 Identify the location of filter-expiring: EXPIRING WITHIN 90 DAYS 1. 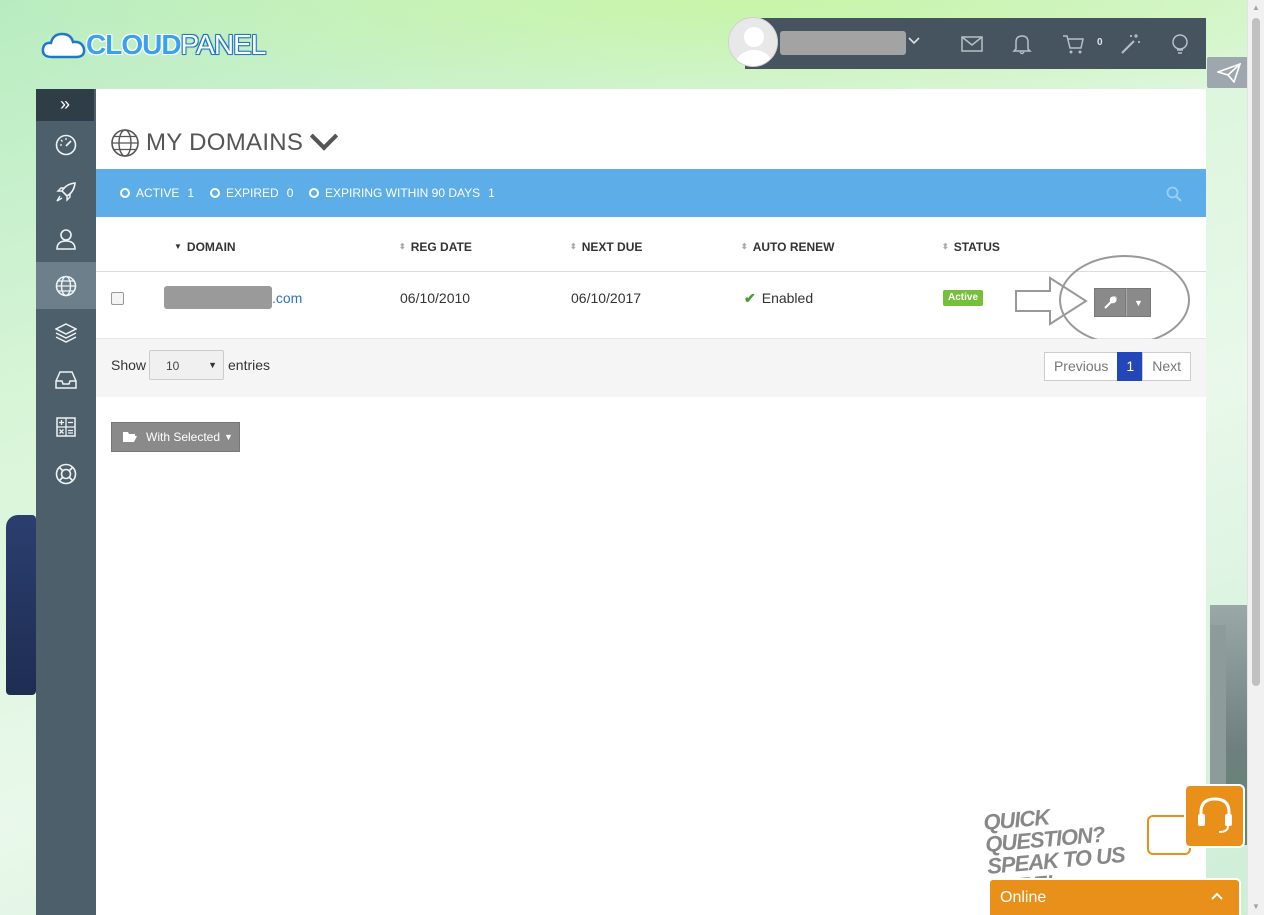
(402, 193).